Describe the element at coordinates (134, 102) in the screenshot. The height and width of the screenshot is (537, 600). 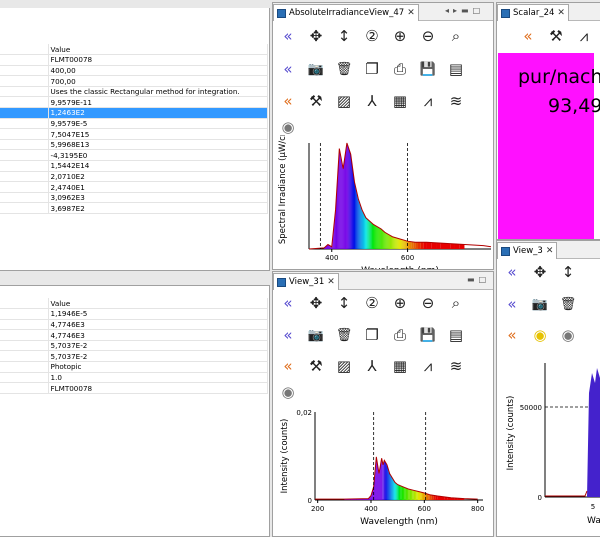
I see `table-row: 9,9579E-11` at that location.